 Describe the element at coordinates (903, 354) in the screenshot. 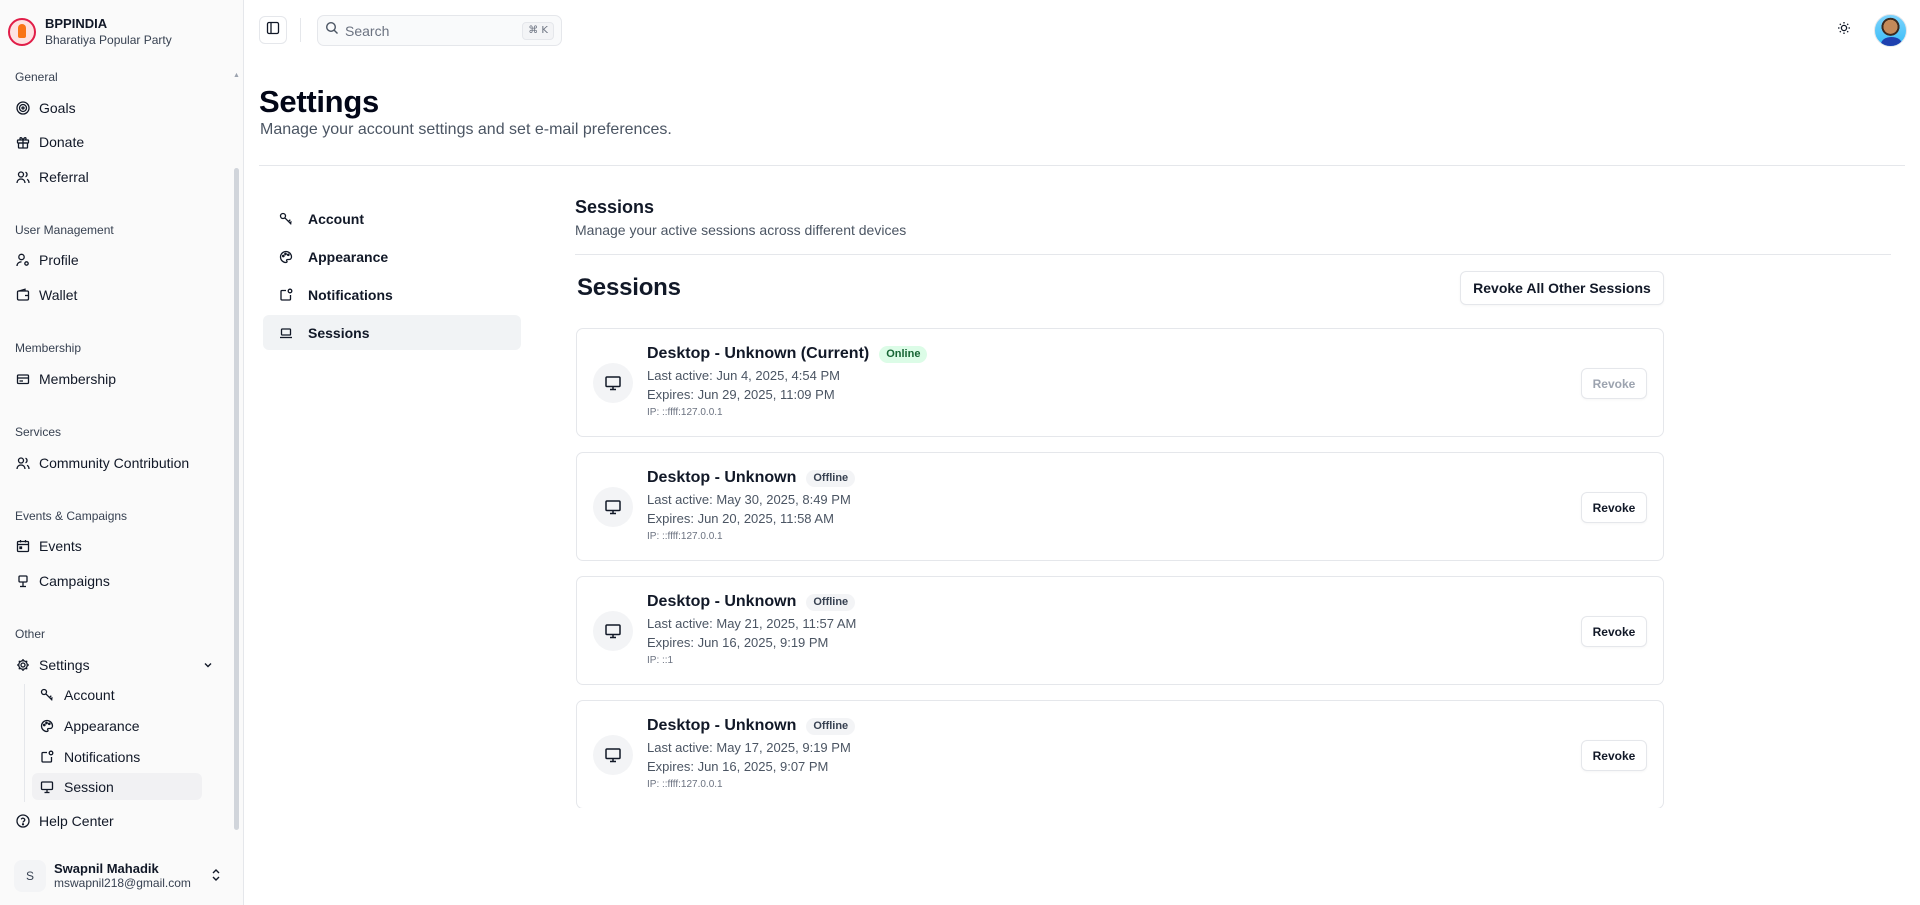

I see `status-badge: Online` at that location.